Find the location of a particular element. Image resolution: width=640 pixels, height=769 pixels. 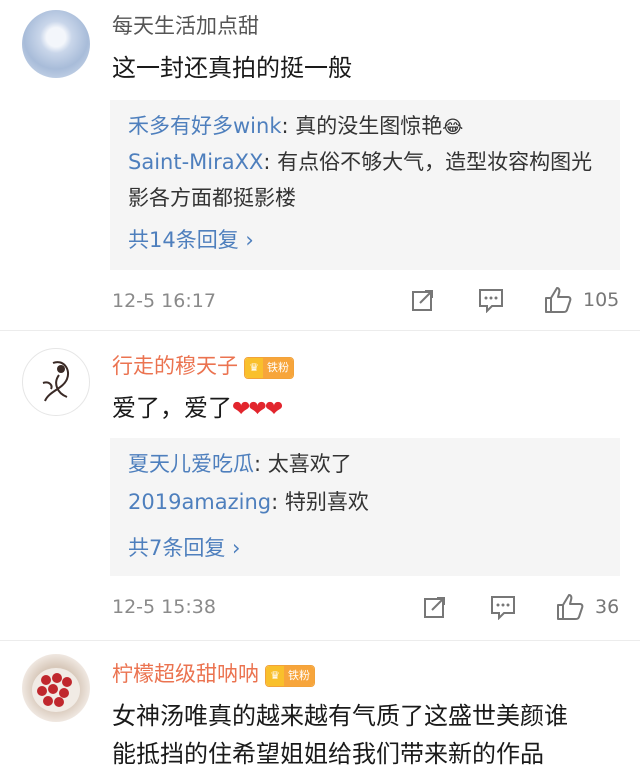

timestamp: 12-5 15:38 is located at coordinates (164, 607).